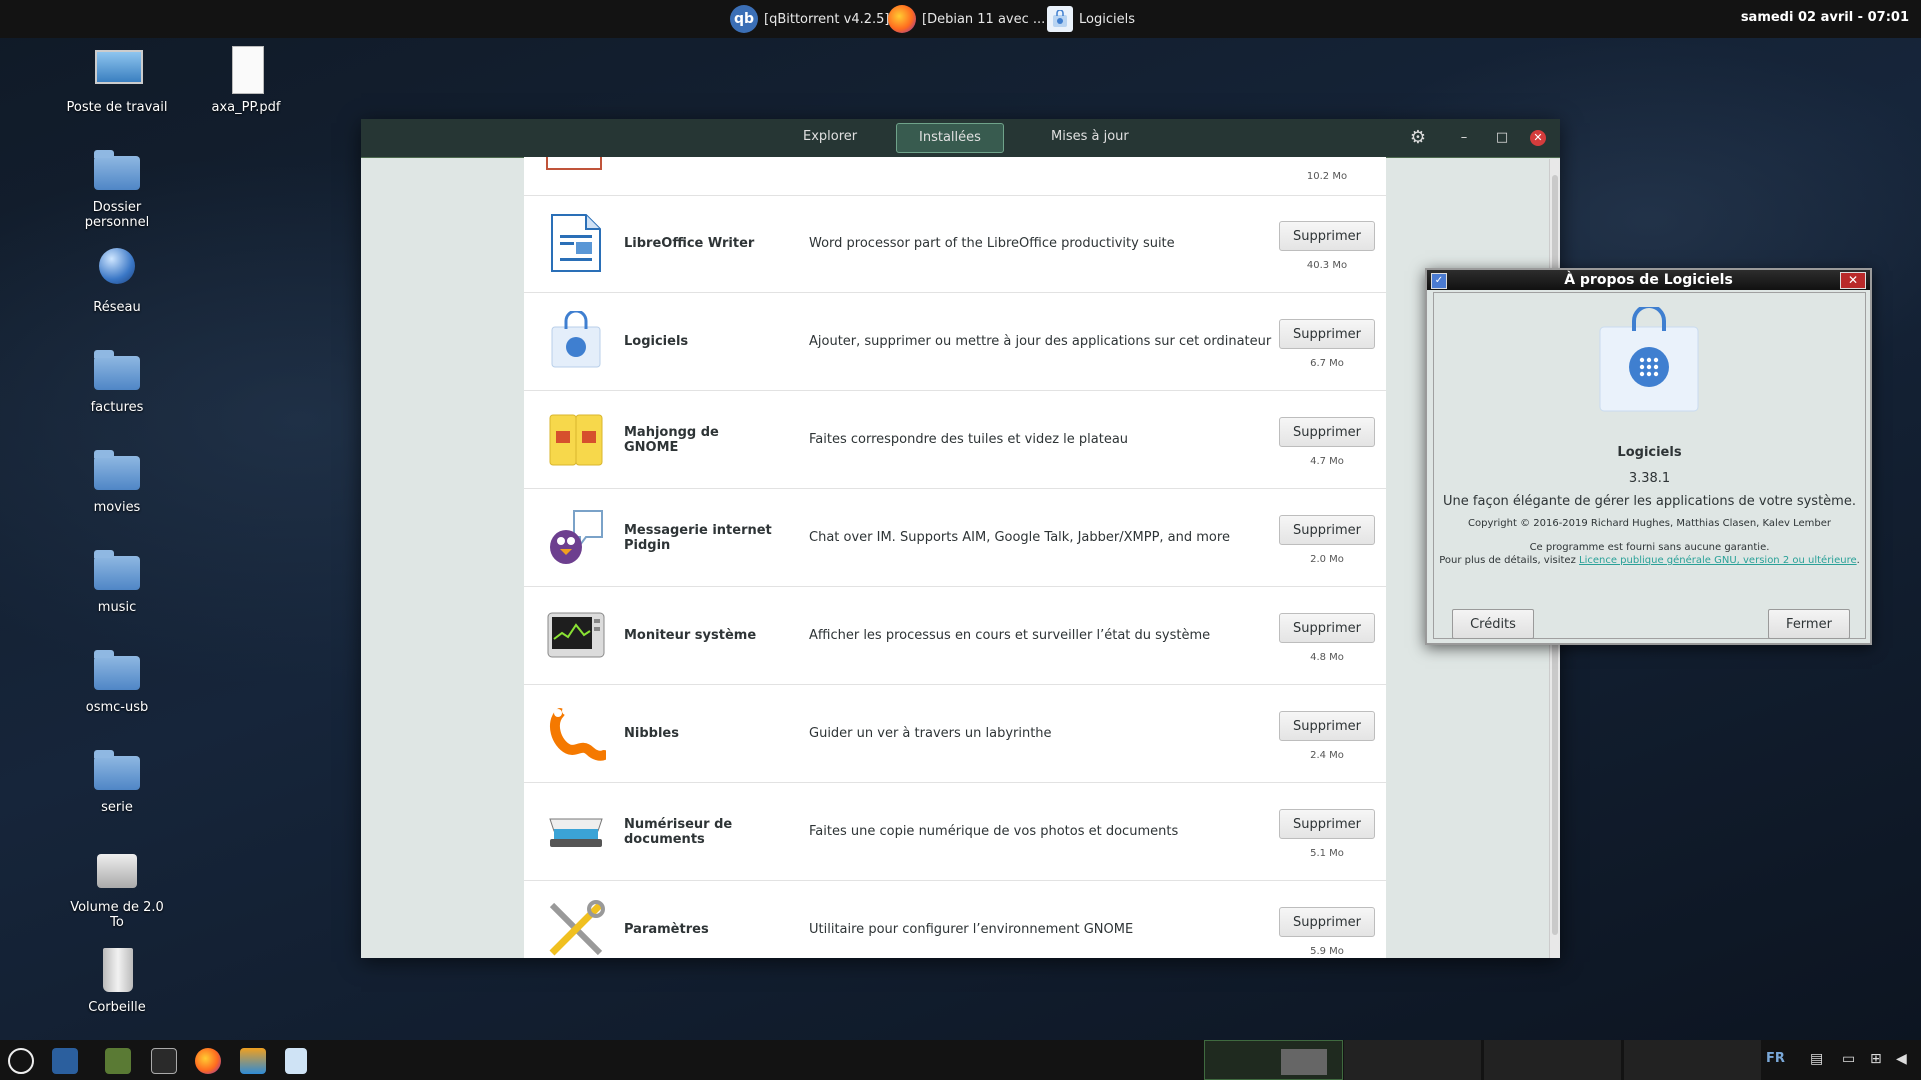 The height and width of the screenshot is (1080, 1921). Describe the element at coordinates (117, 480) in the screenshot. I see `desktop-icon-movies: movies` at that location.